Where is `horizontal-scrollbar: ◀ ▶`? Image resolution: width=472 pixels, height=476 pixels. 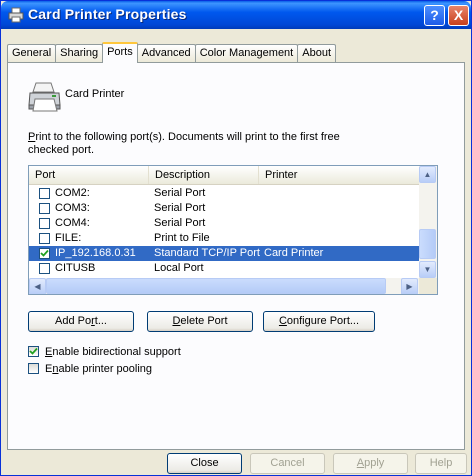 horizontal-scrollbar: ◀ ▶ is located at coordinates (224, 286).